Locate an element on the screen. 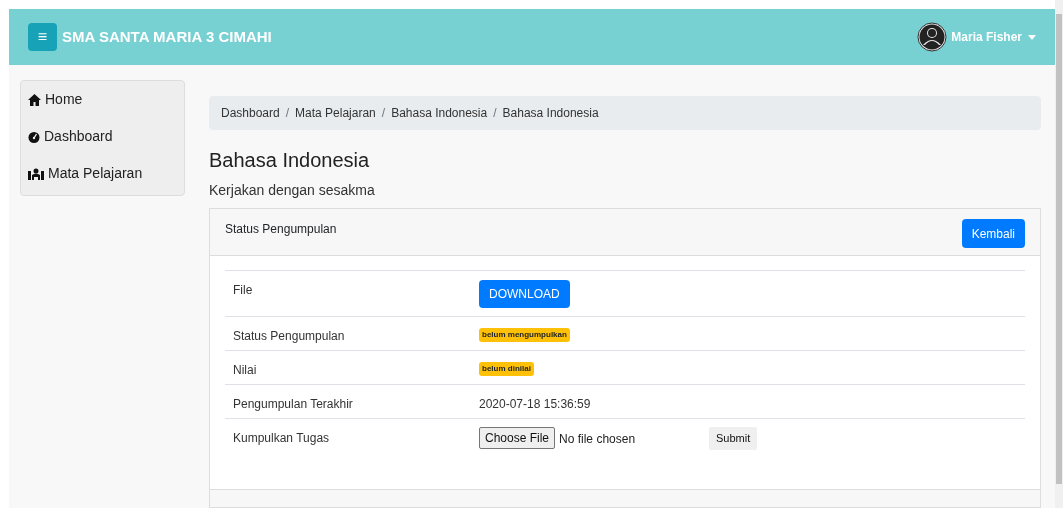  chalkboard-teacher-icon is located at coordinates (36, 173).